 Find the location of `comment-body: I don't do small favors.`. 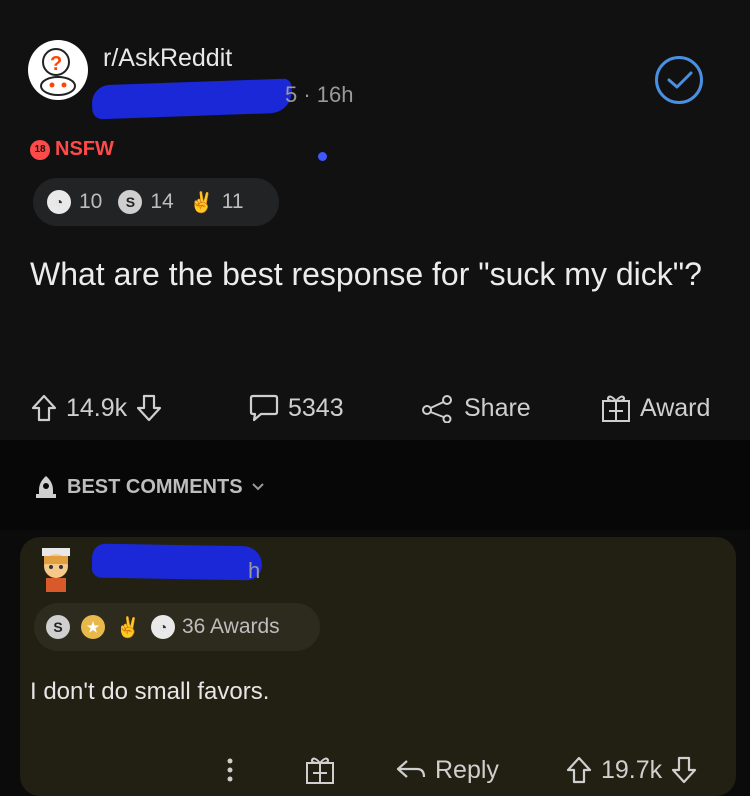

comment-body: I don't do small favors. is located at coordinates (150, 691).